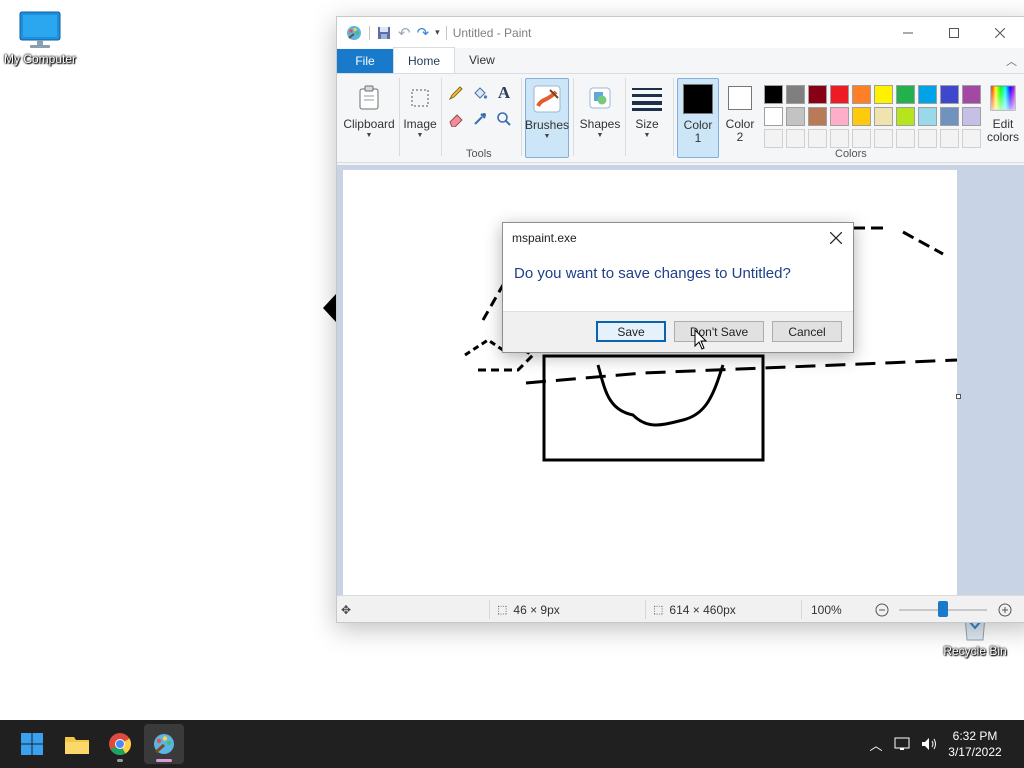 The height and width of the screenshot is (768, 1024). Describe the element at coordinates (396, 33) in the screenshot. I see `quick-access-toolbar: ↶ ↷ ▾` at that location.